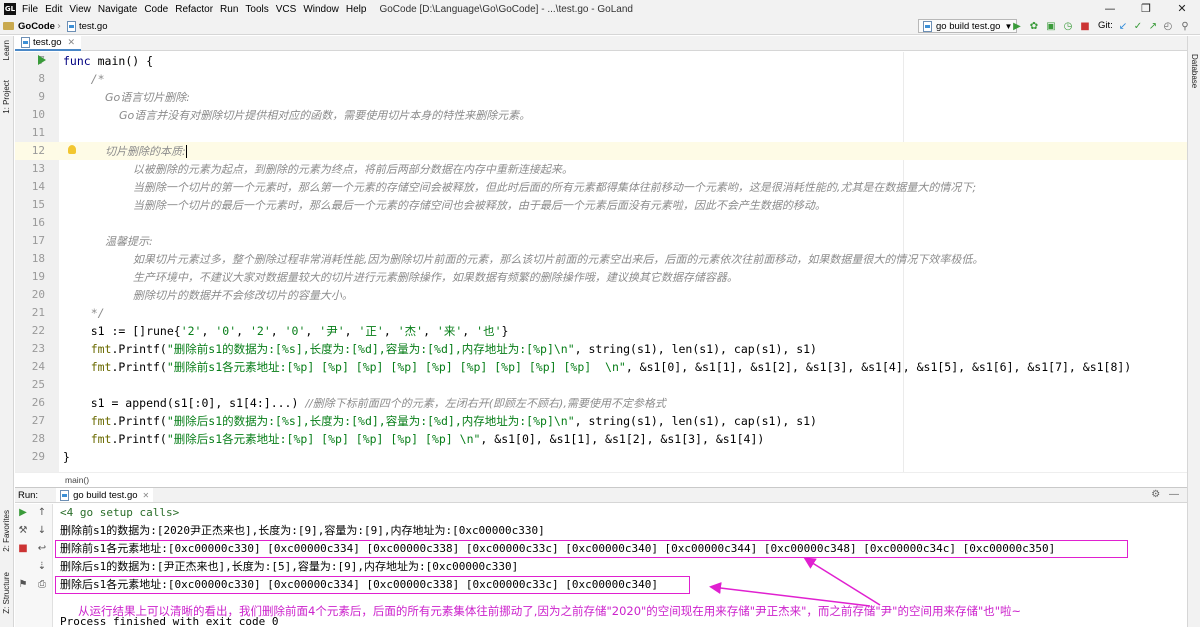 This screenshot has height=627, width=1200. I want to click on menu-navigate: Navigate, so click(117, 9).